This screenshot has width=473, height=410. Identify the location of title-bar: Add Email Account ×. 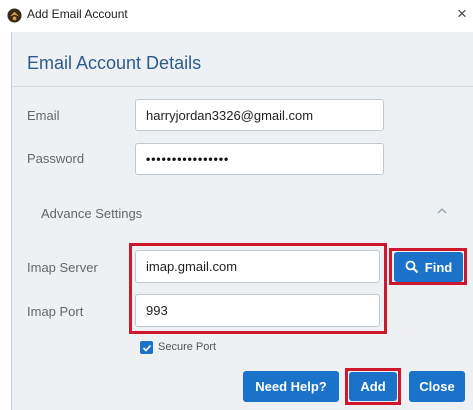
(236, 16).